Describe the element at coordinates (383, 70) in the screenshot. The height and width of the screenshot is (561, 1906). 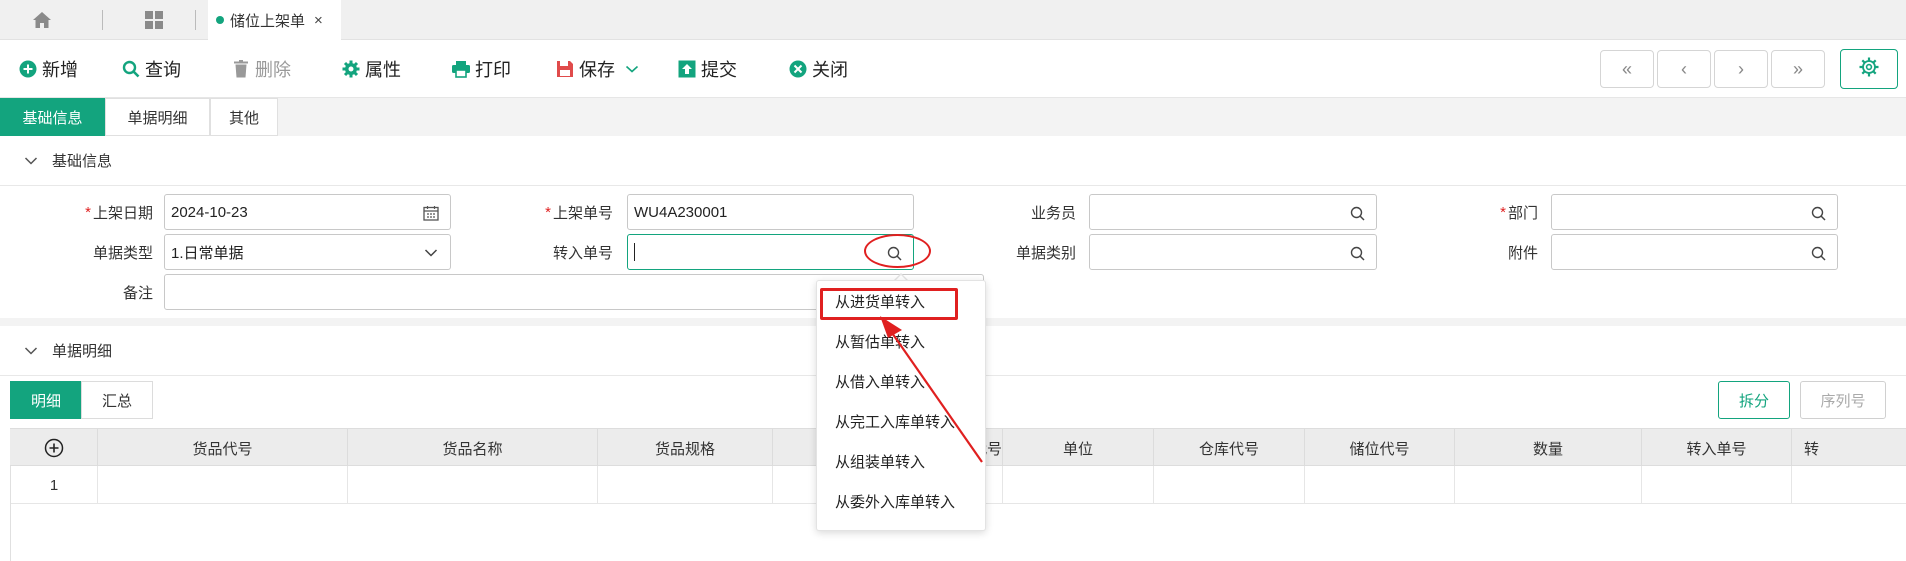
I see `properties-label: 属性` at that location.